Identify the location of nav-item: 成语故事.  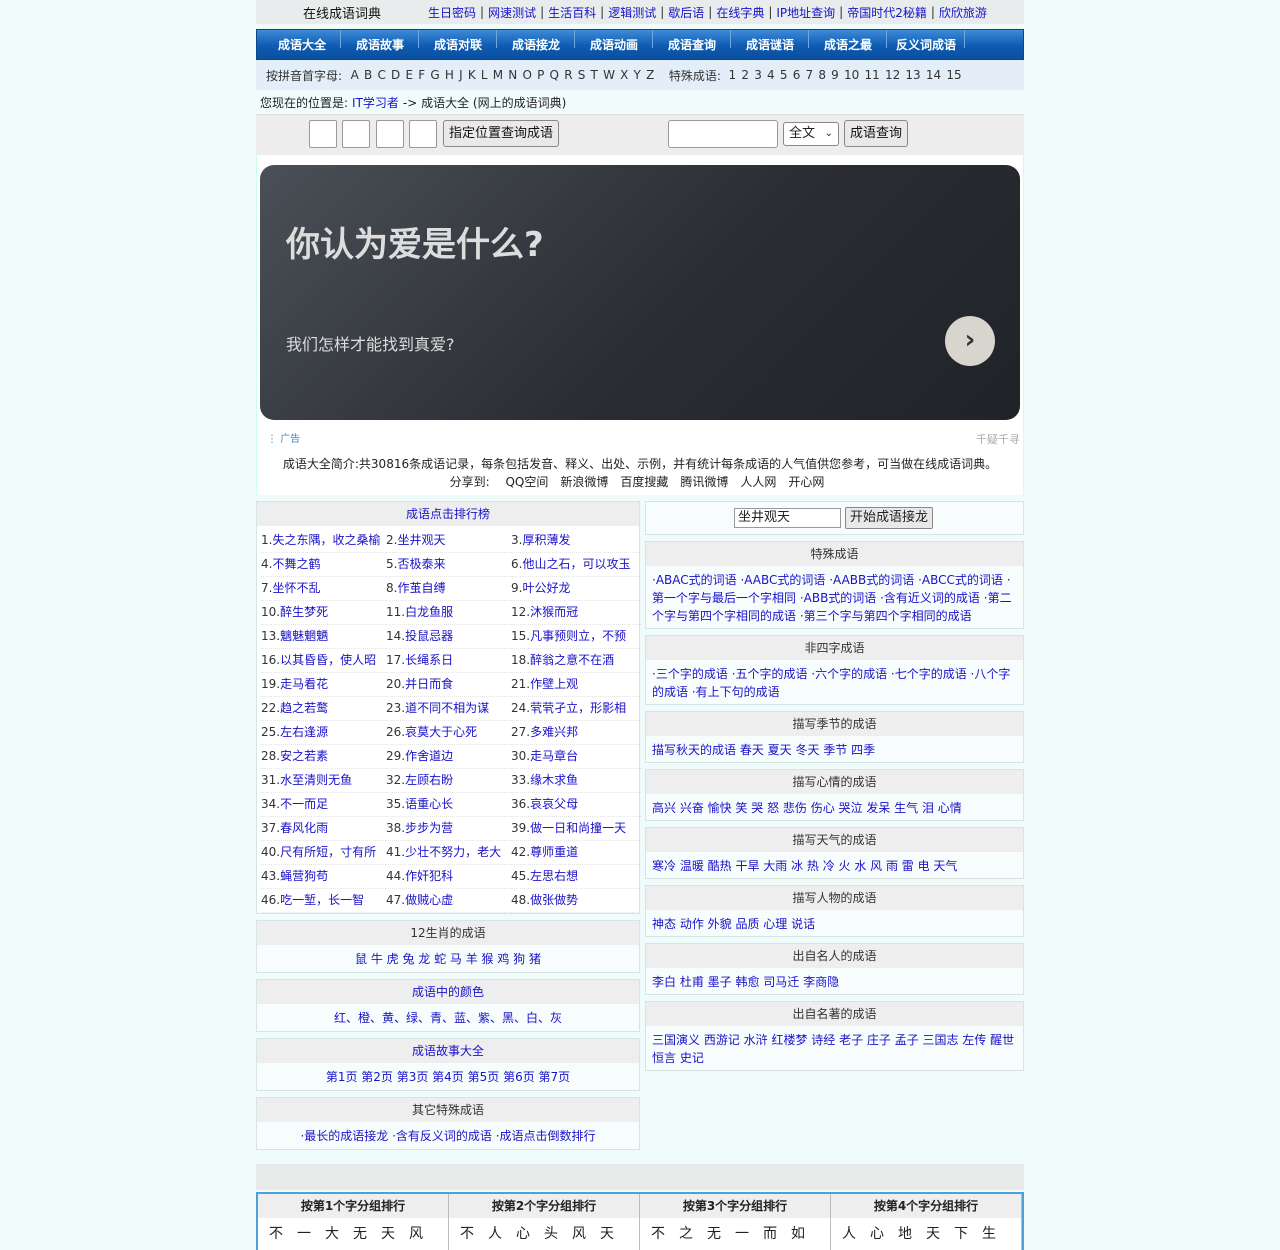
(380, 41).